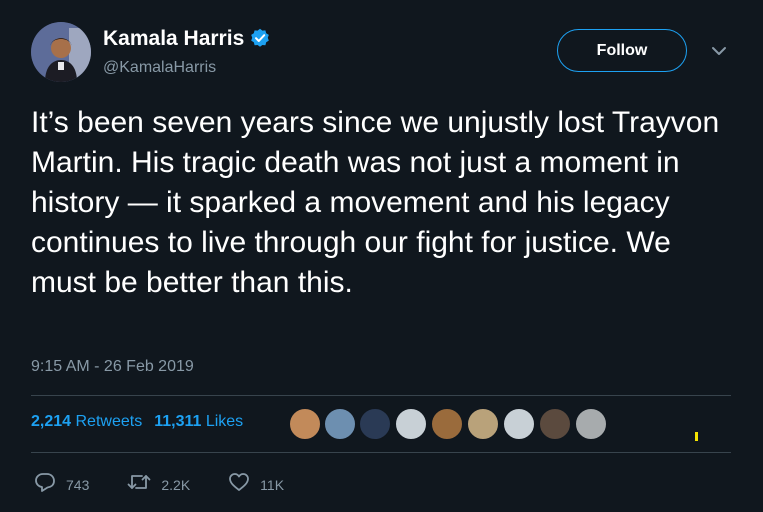 The width and height of the screenshot is (763, 512). Describe the element at coordinates (112, 367) in the screenshot. I see `tweet-timestamp: 9:15 AM - 26 Feb 2019` at that location.